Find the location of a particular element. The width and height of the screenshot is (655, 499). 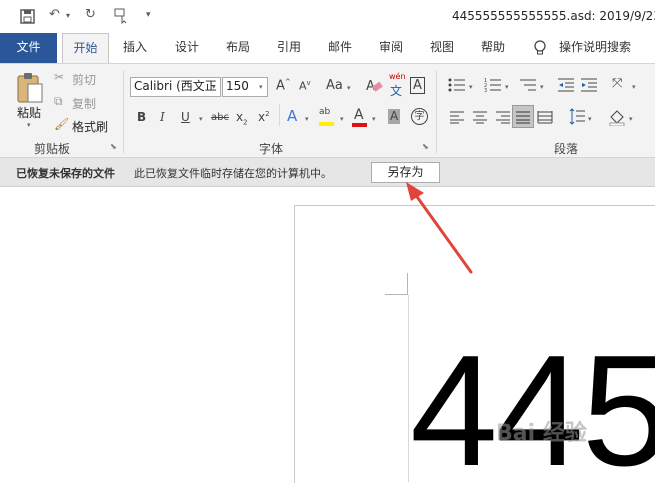

multilevel-list-dropdown-icon: ▾ is located at coordinates (542, 87).